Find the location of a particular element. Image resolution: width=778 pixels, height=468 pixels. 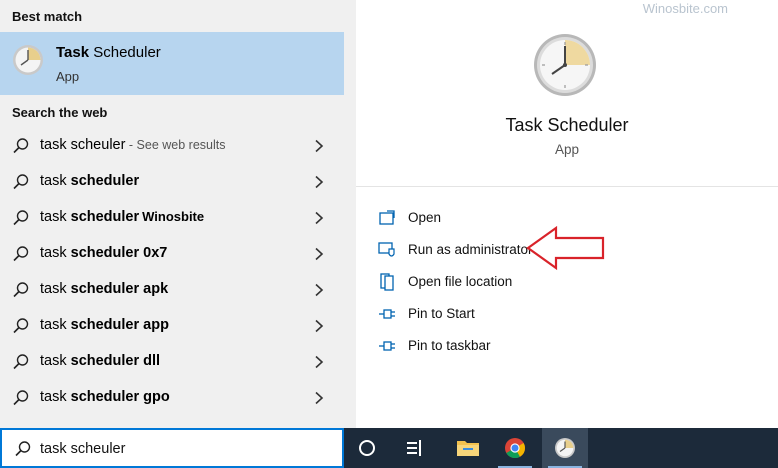

file-location-icon is located at coordinates (387, 282).